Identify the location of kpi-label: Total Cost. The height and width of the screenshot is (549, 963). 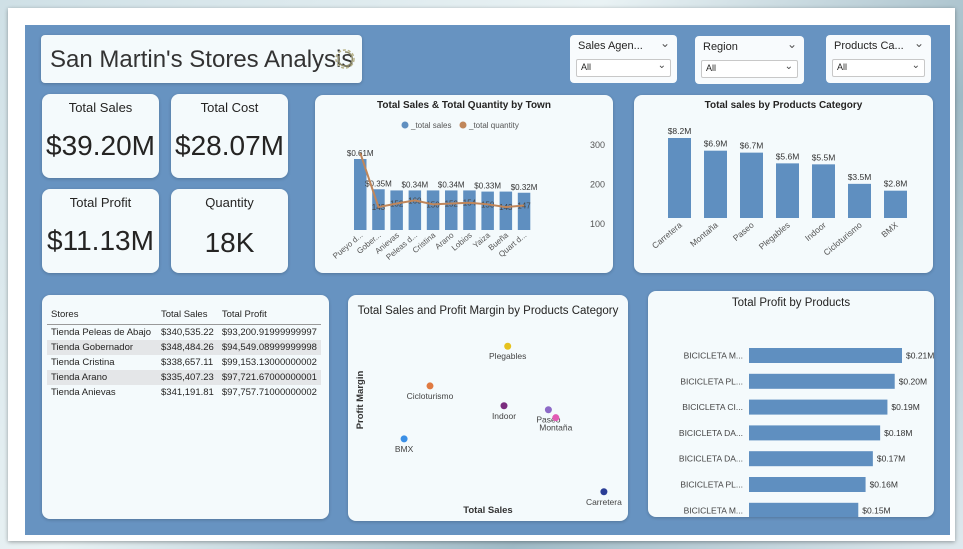
(229, 107).